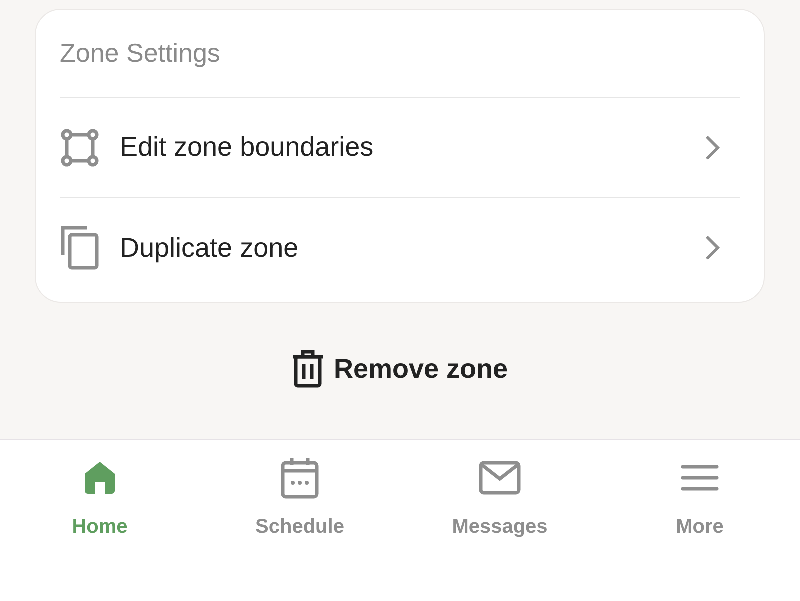 The height and width of the screenshot is (601, 800). What do you see at coordinates (80, 147) in the screenshot?
I see `boundary-icon` at bounding box center [80, 147].